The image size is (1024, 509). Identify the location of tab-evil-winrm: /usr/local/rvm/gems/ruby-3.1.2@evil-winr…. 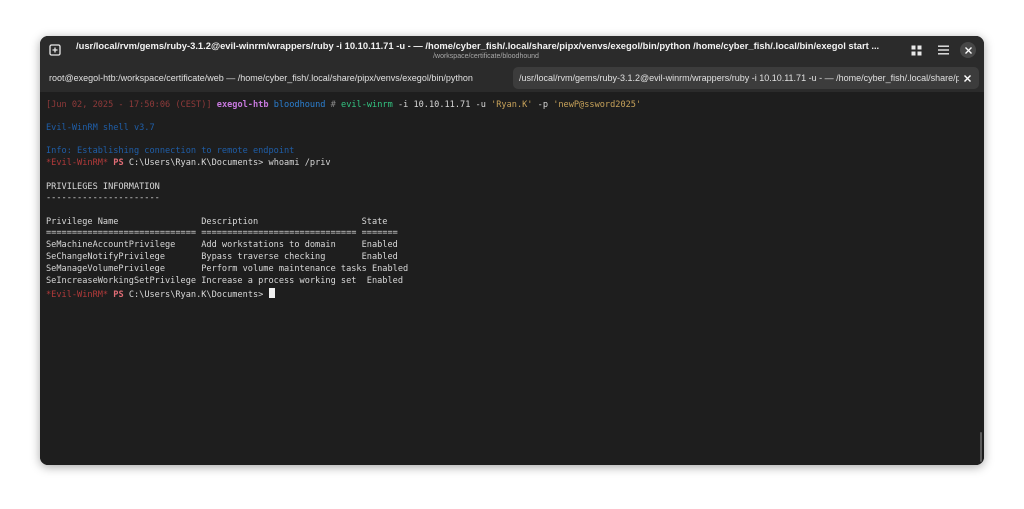
(746, 78).